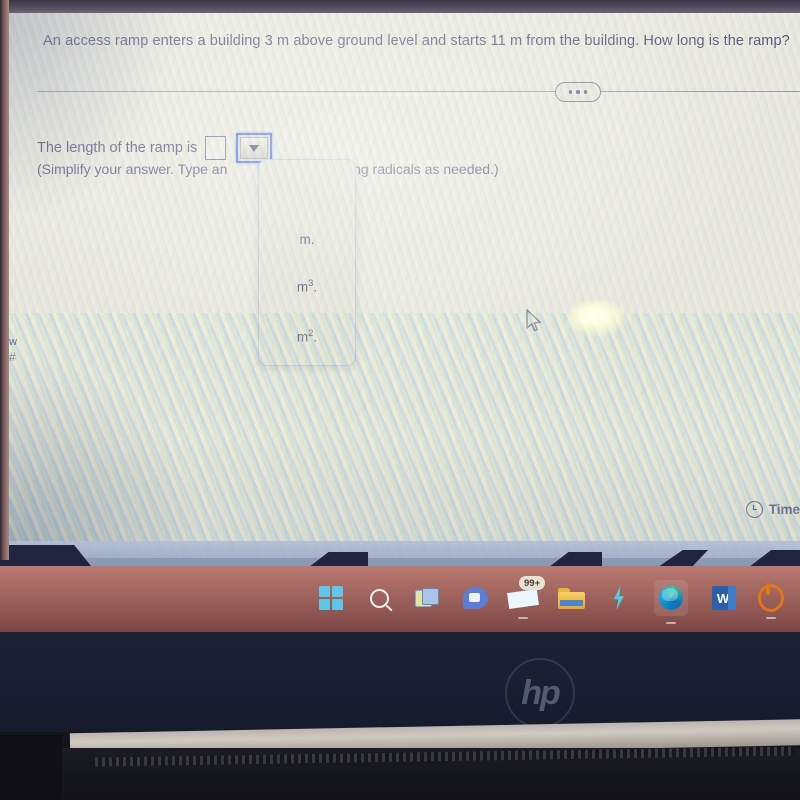 The height and width of the screenshot is (800, 800). What do you see at coordinates (771, 597) in the screenshot?
I see `orange-circle-icon` at bounding box center [771, 597].